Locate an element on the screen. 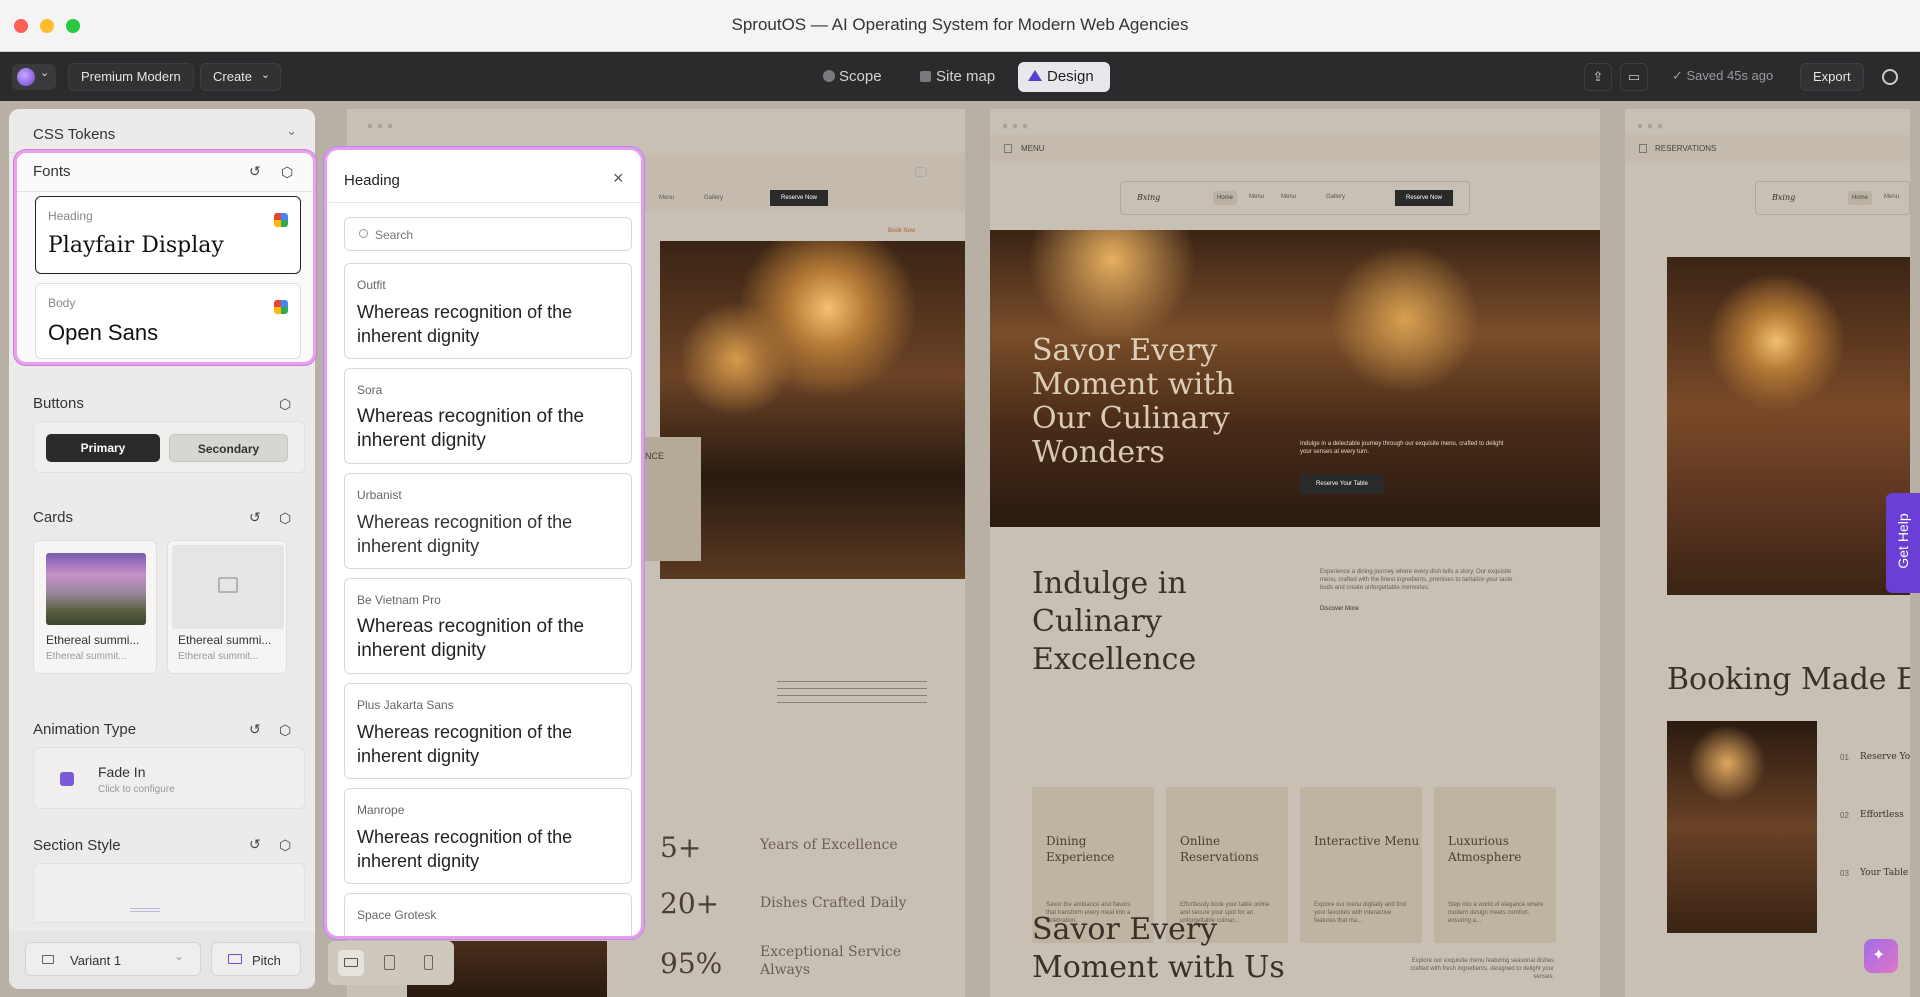 This screenshot has height=997, width=1920. book-now-link: Book Now is located at coordinates (901, 231).